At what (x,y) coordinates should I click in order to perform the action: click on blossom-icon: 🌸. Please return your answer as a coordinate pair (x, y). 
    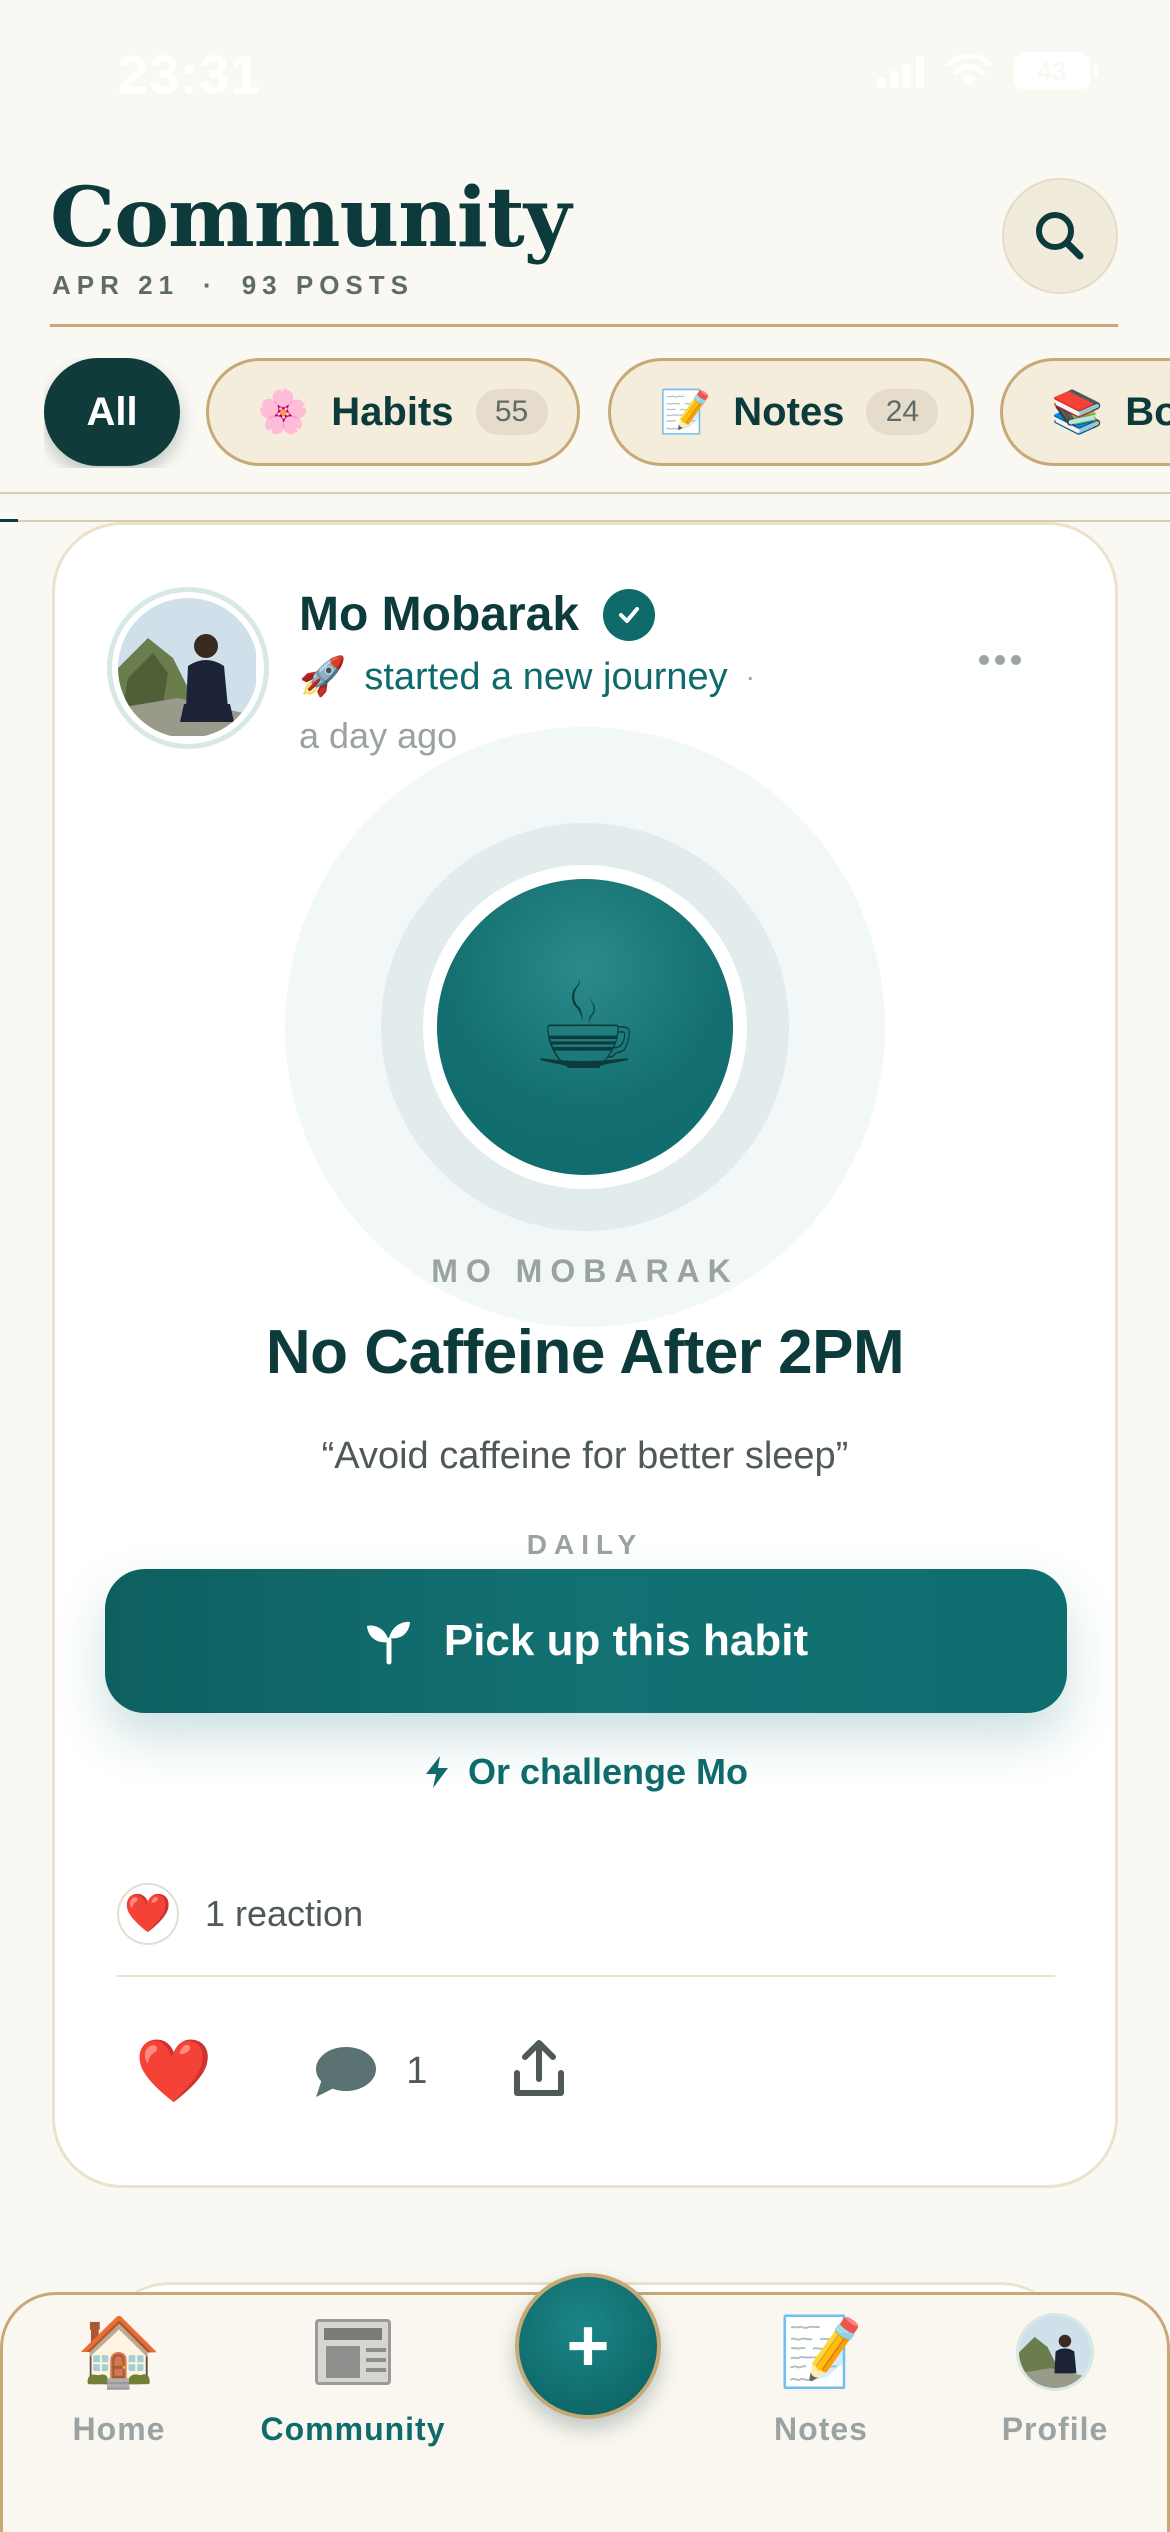
    Looking at the image, I should click on (283, 411).